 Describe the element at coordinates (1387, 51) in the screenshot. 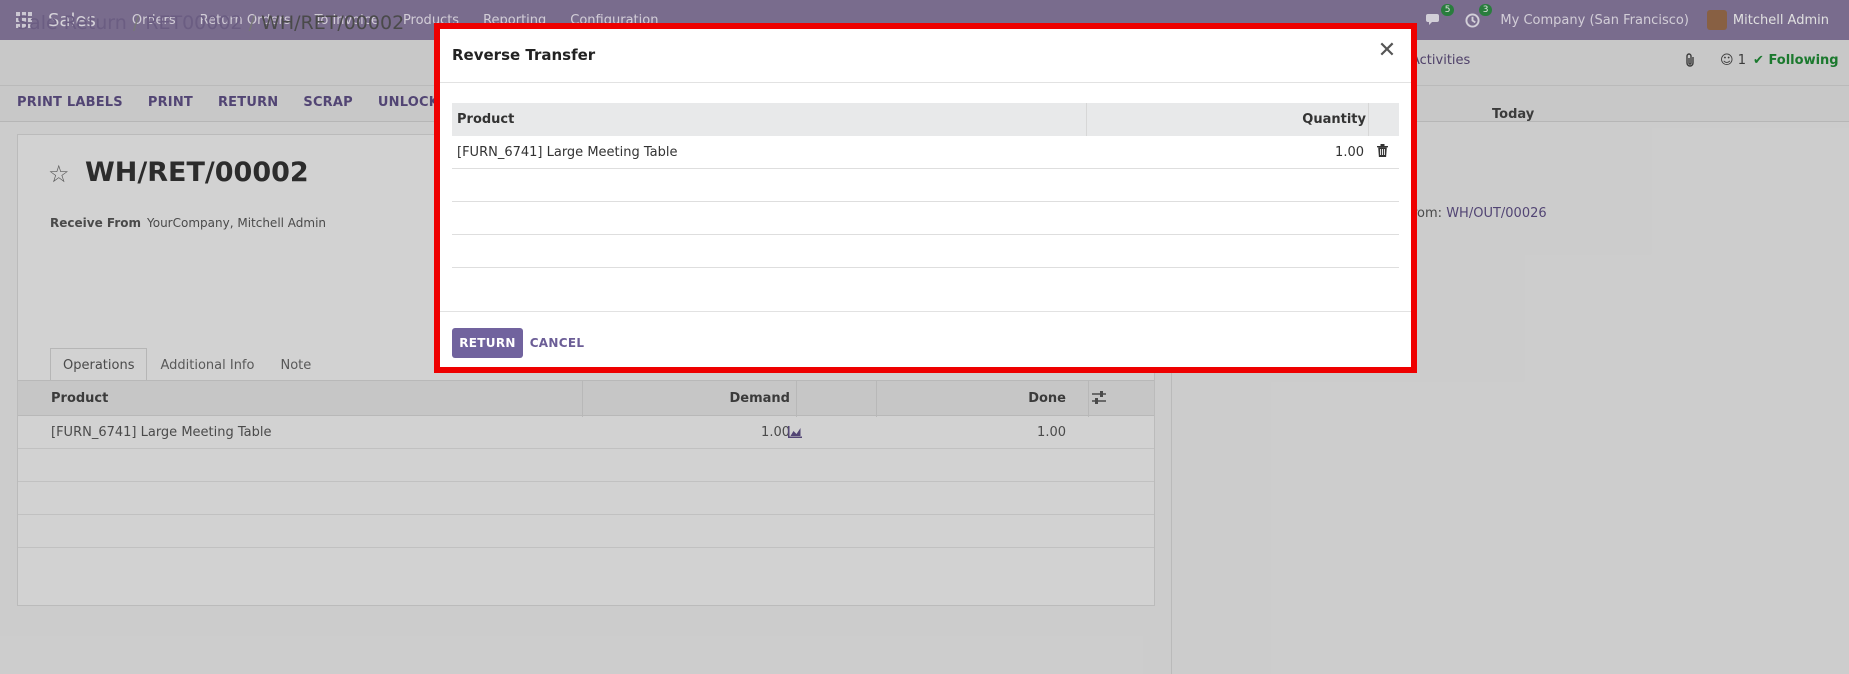

I see `close-icon: ✕` at that location.